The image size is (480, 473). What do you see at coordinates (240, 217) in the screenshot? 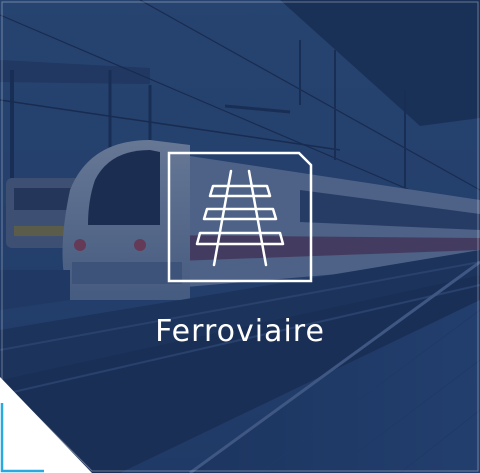
I see `railway-track-icon` at bounding box center [240, 217].